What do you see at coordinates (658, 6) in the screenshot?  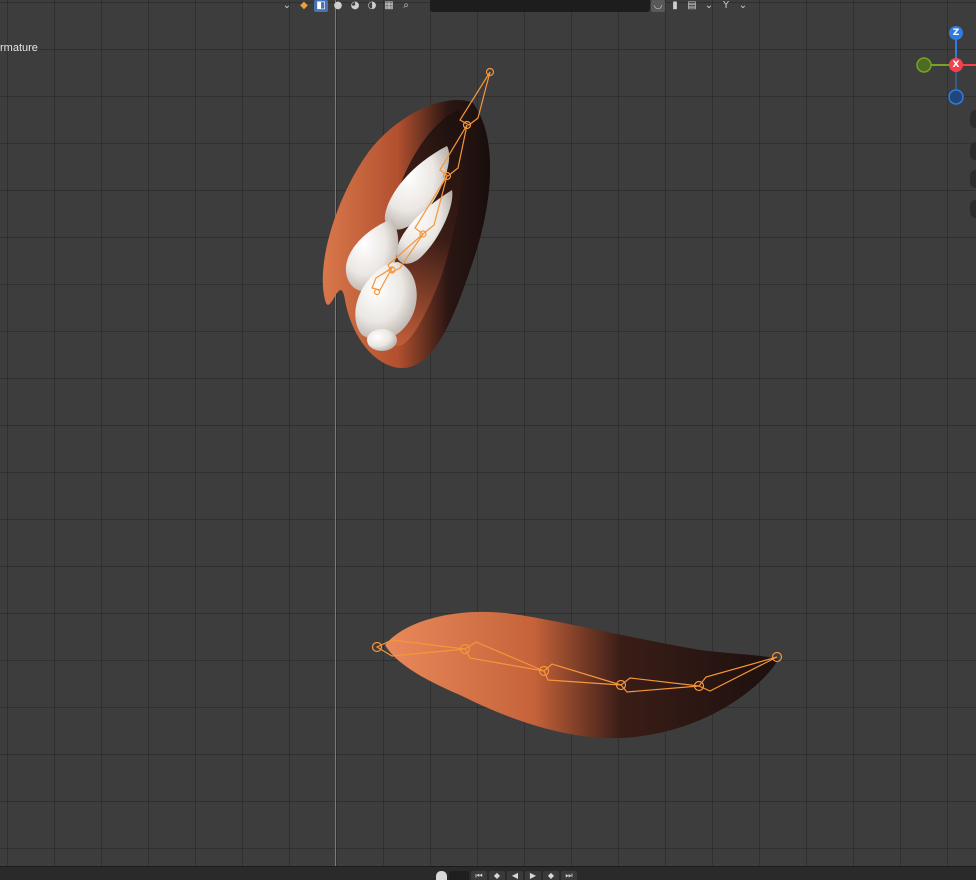 I see `overlay-icon: ◡` at bounding box center [658, 6].